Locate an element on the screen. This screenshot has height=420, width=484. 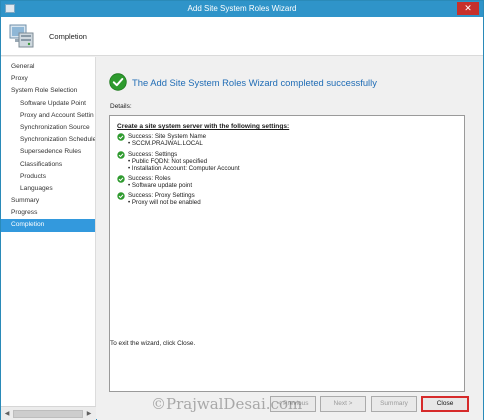
exit-instructions: To exit the wizard, click Close. is located at coordinates (153, 343).